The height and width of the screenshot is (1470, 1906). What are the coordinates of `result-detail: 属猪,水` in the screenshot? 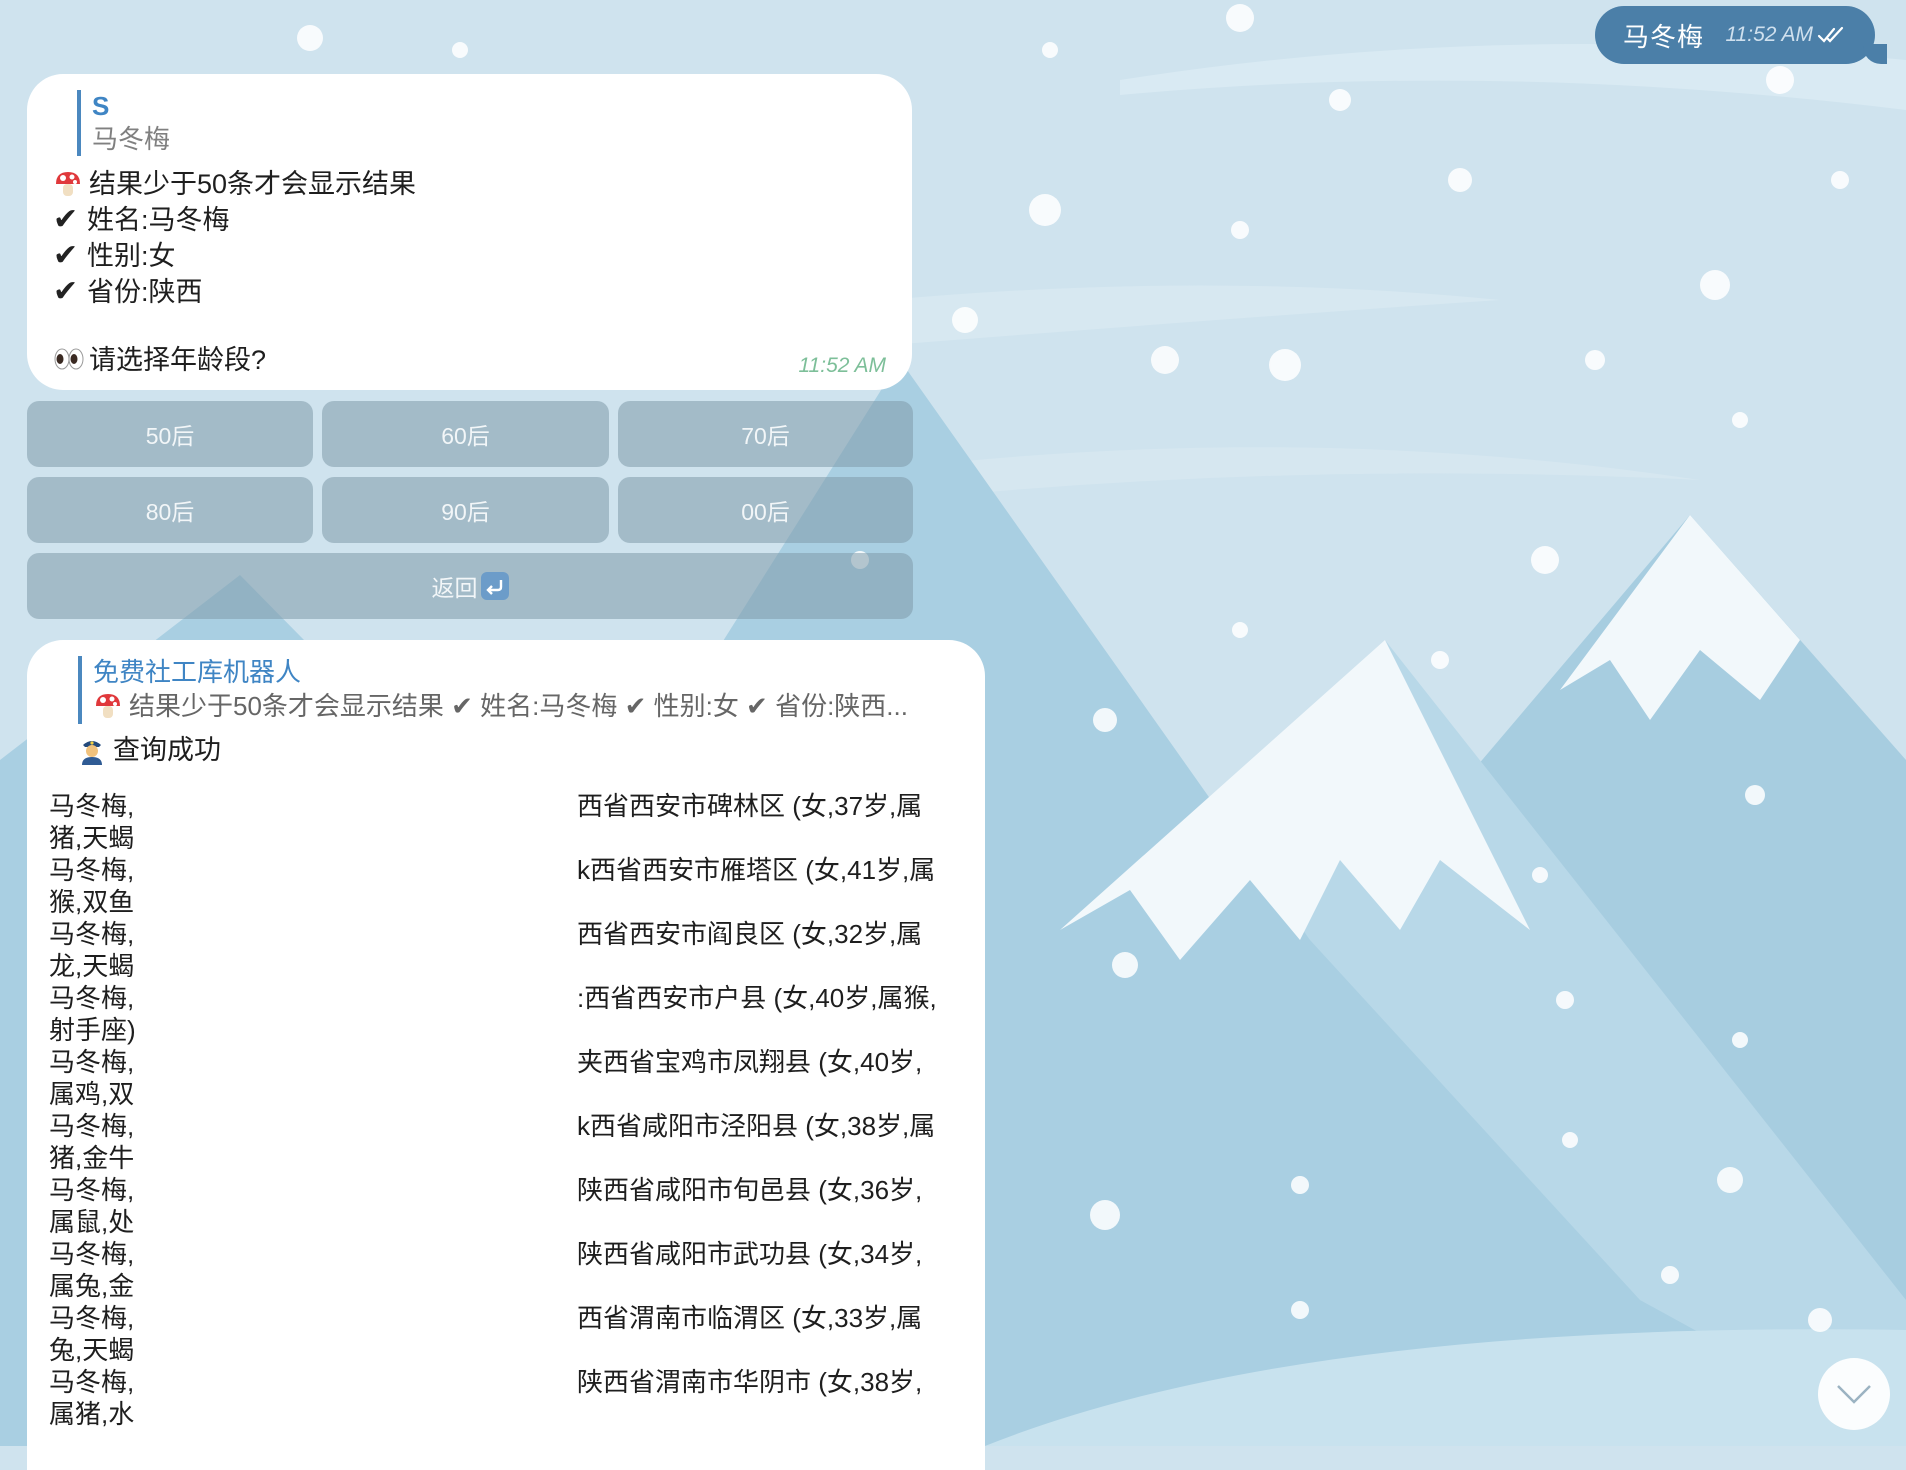 It's located at (92, 1414).